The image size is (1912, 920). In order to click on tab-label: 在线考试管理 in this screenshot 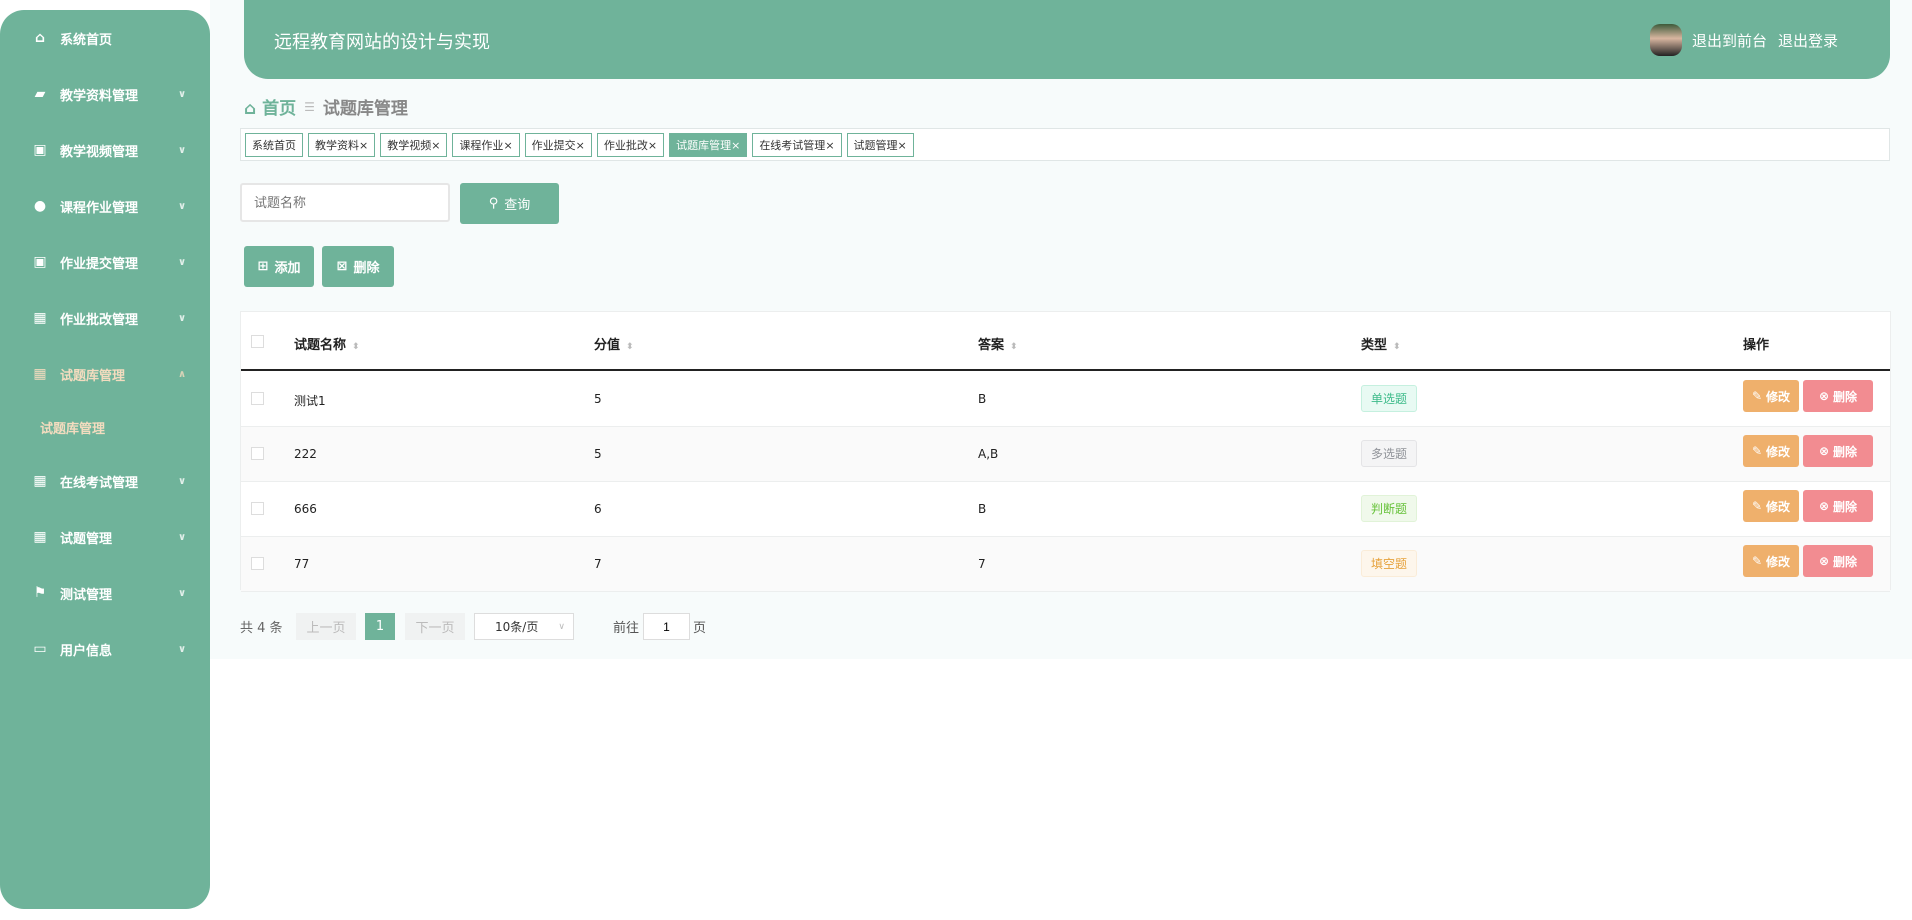, I will do `click(792, 145)`.